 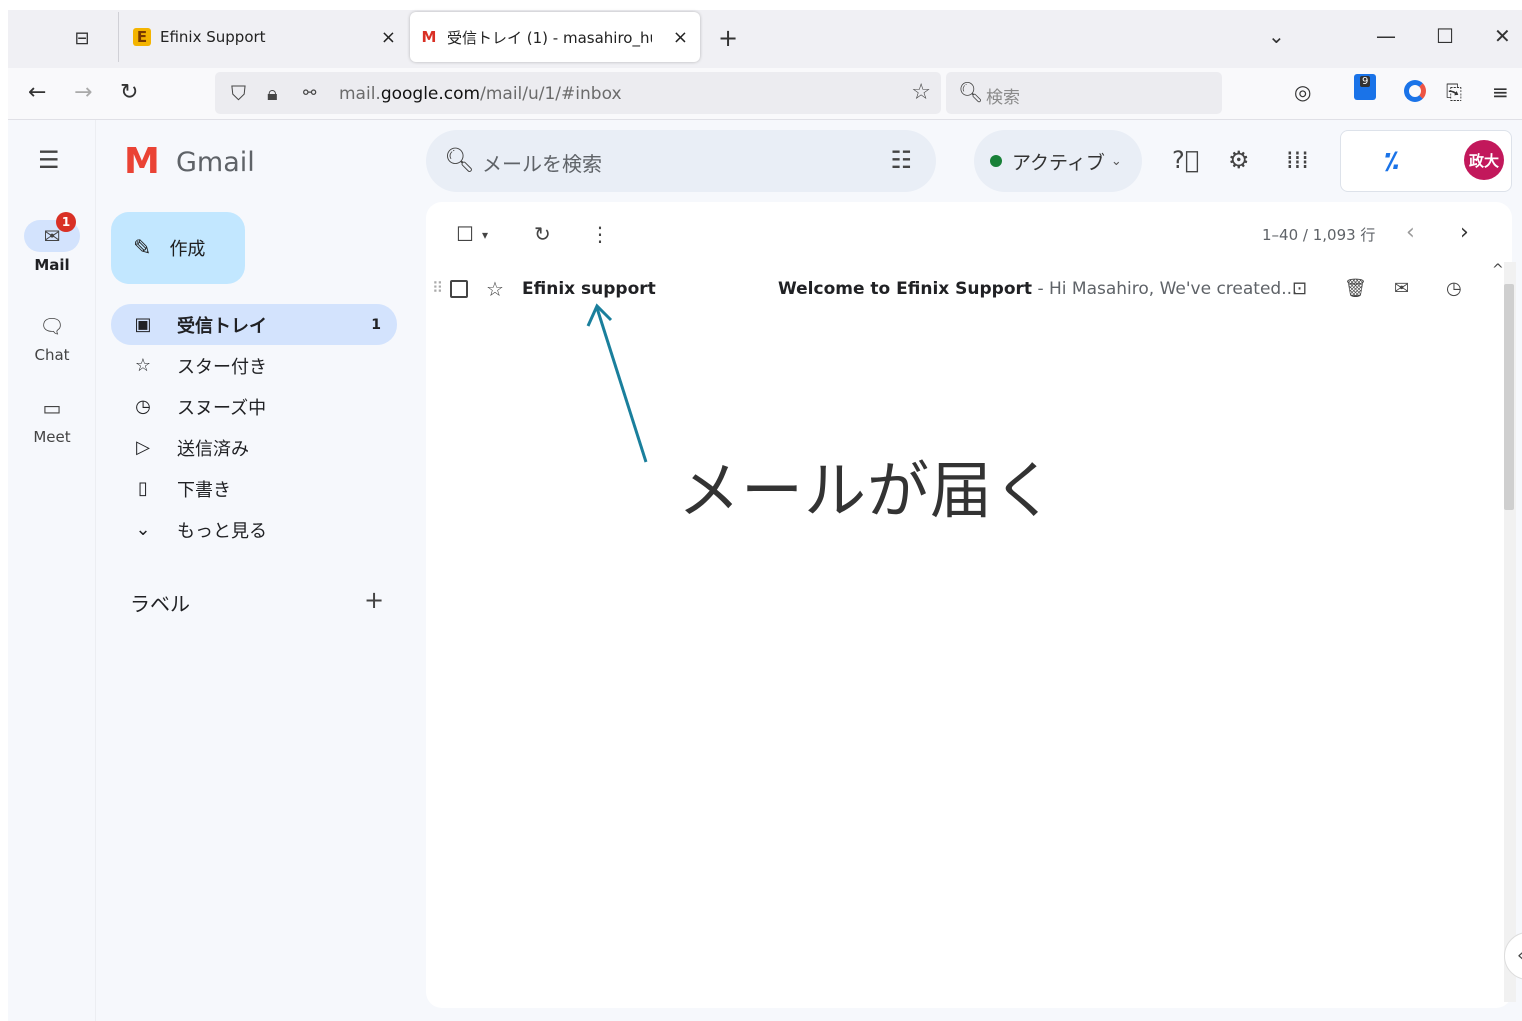 What do you see at coordinates (1464, 232) in the screenshot?
I see `next-page-icon: ›` at bounding box center [1464, 232].